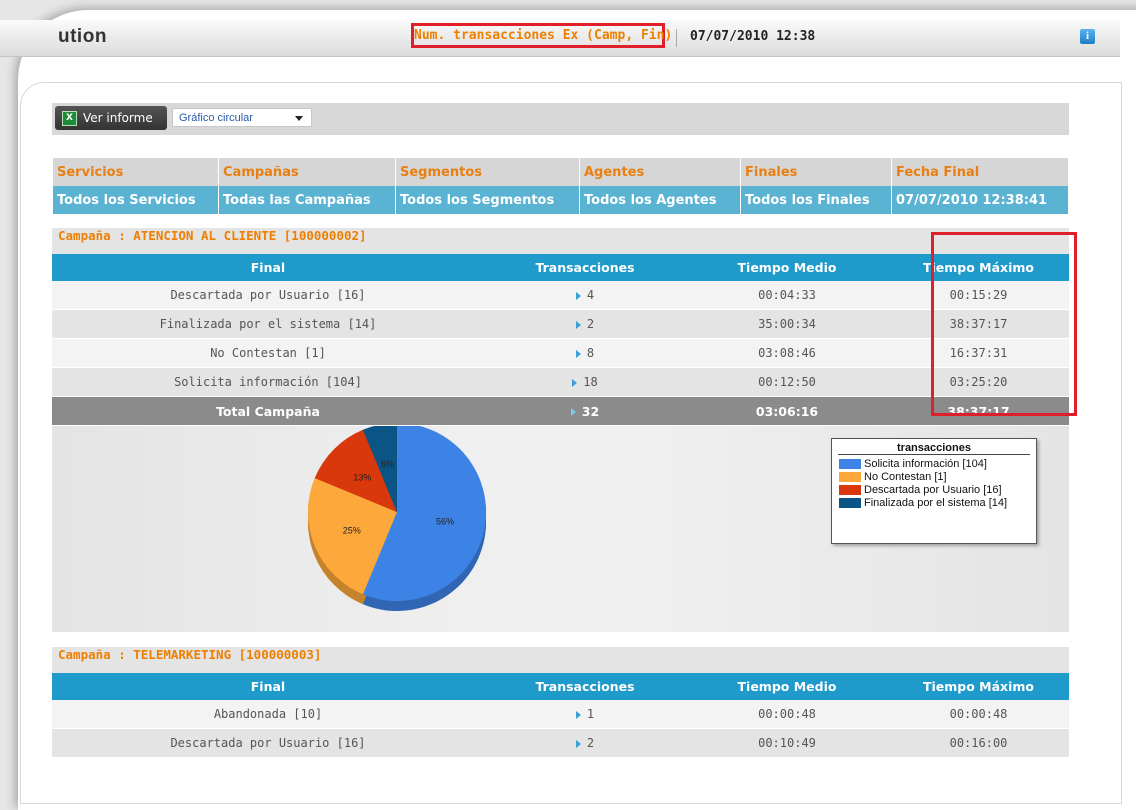 The width and height of the screenshot is (1136, 810). I want to click on filter-header: Agentes, so click(660, 172).